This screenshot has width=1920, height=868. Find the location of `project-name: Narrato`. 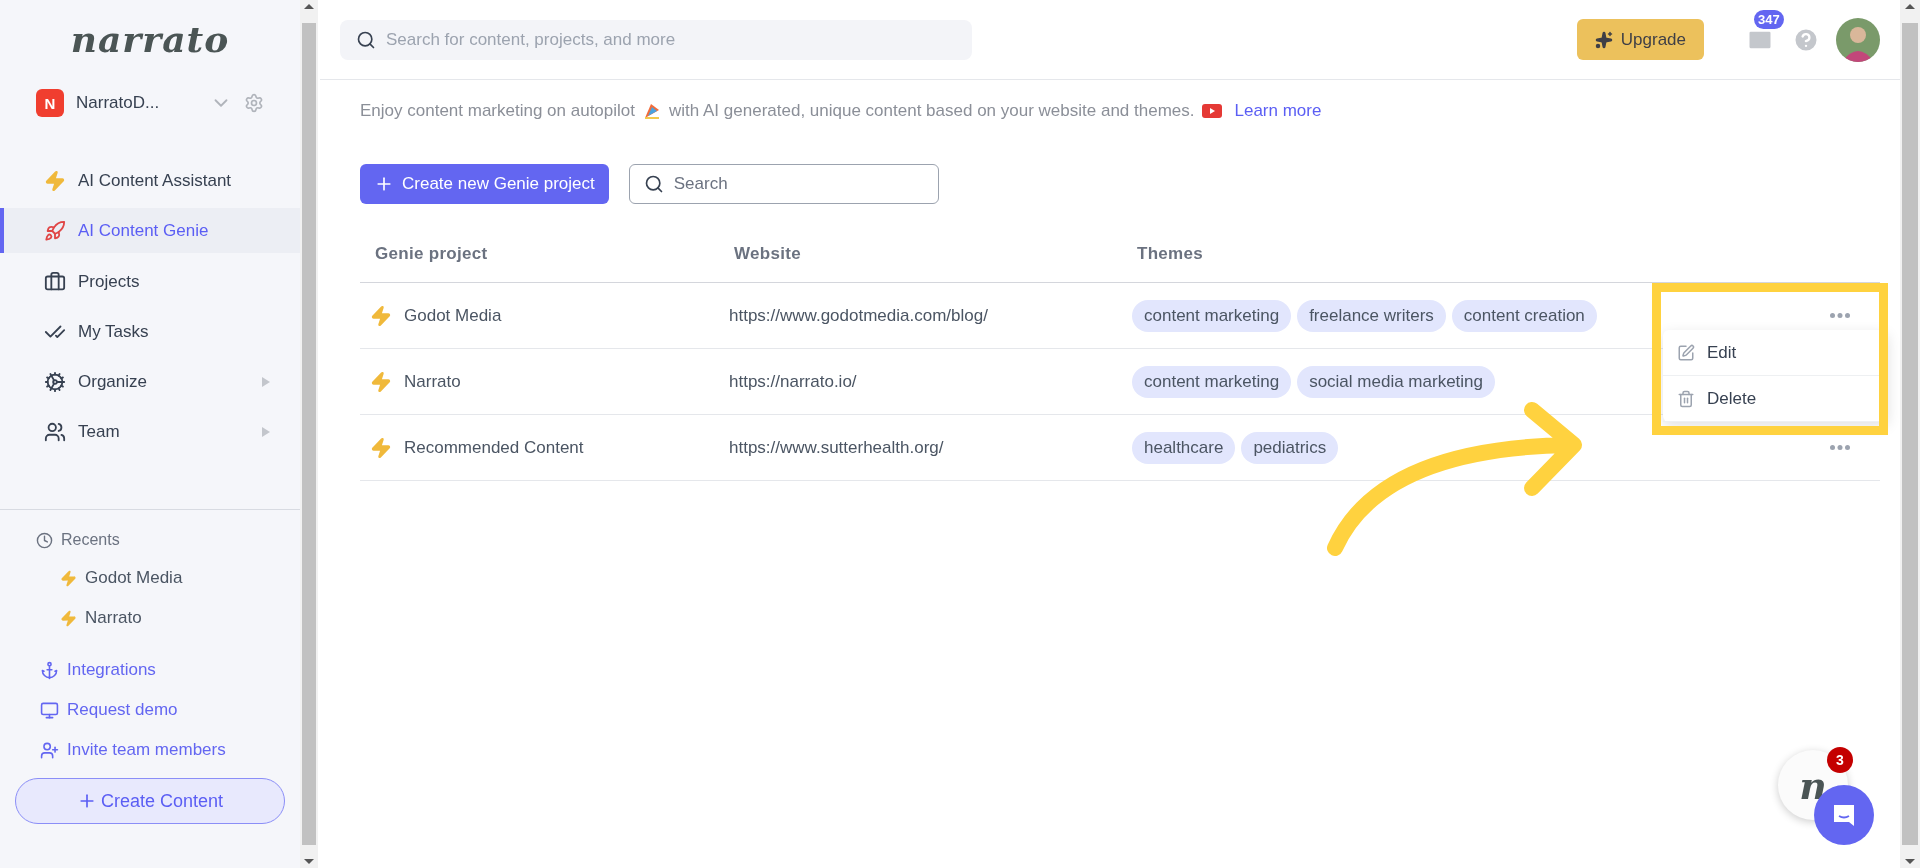

project-name: Narrato is located at coordinates (432, 381).